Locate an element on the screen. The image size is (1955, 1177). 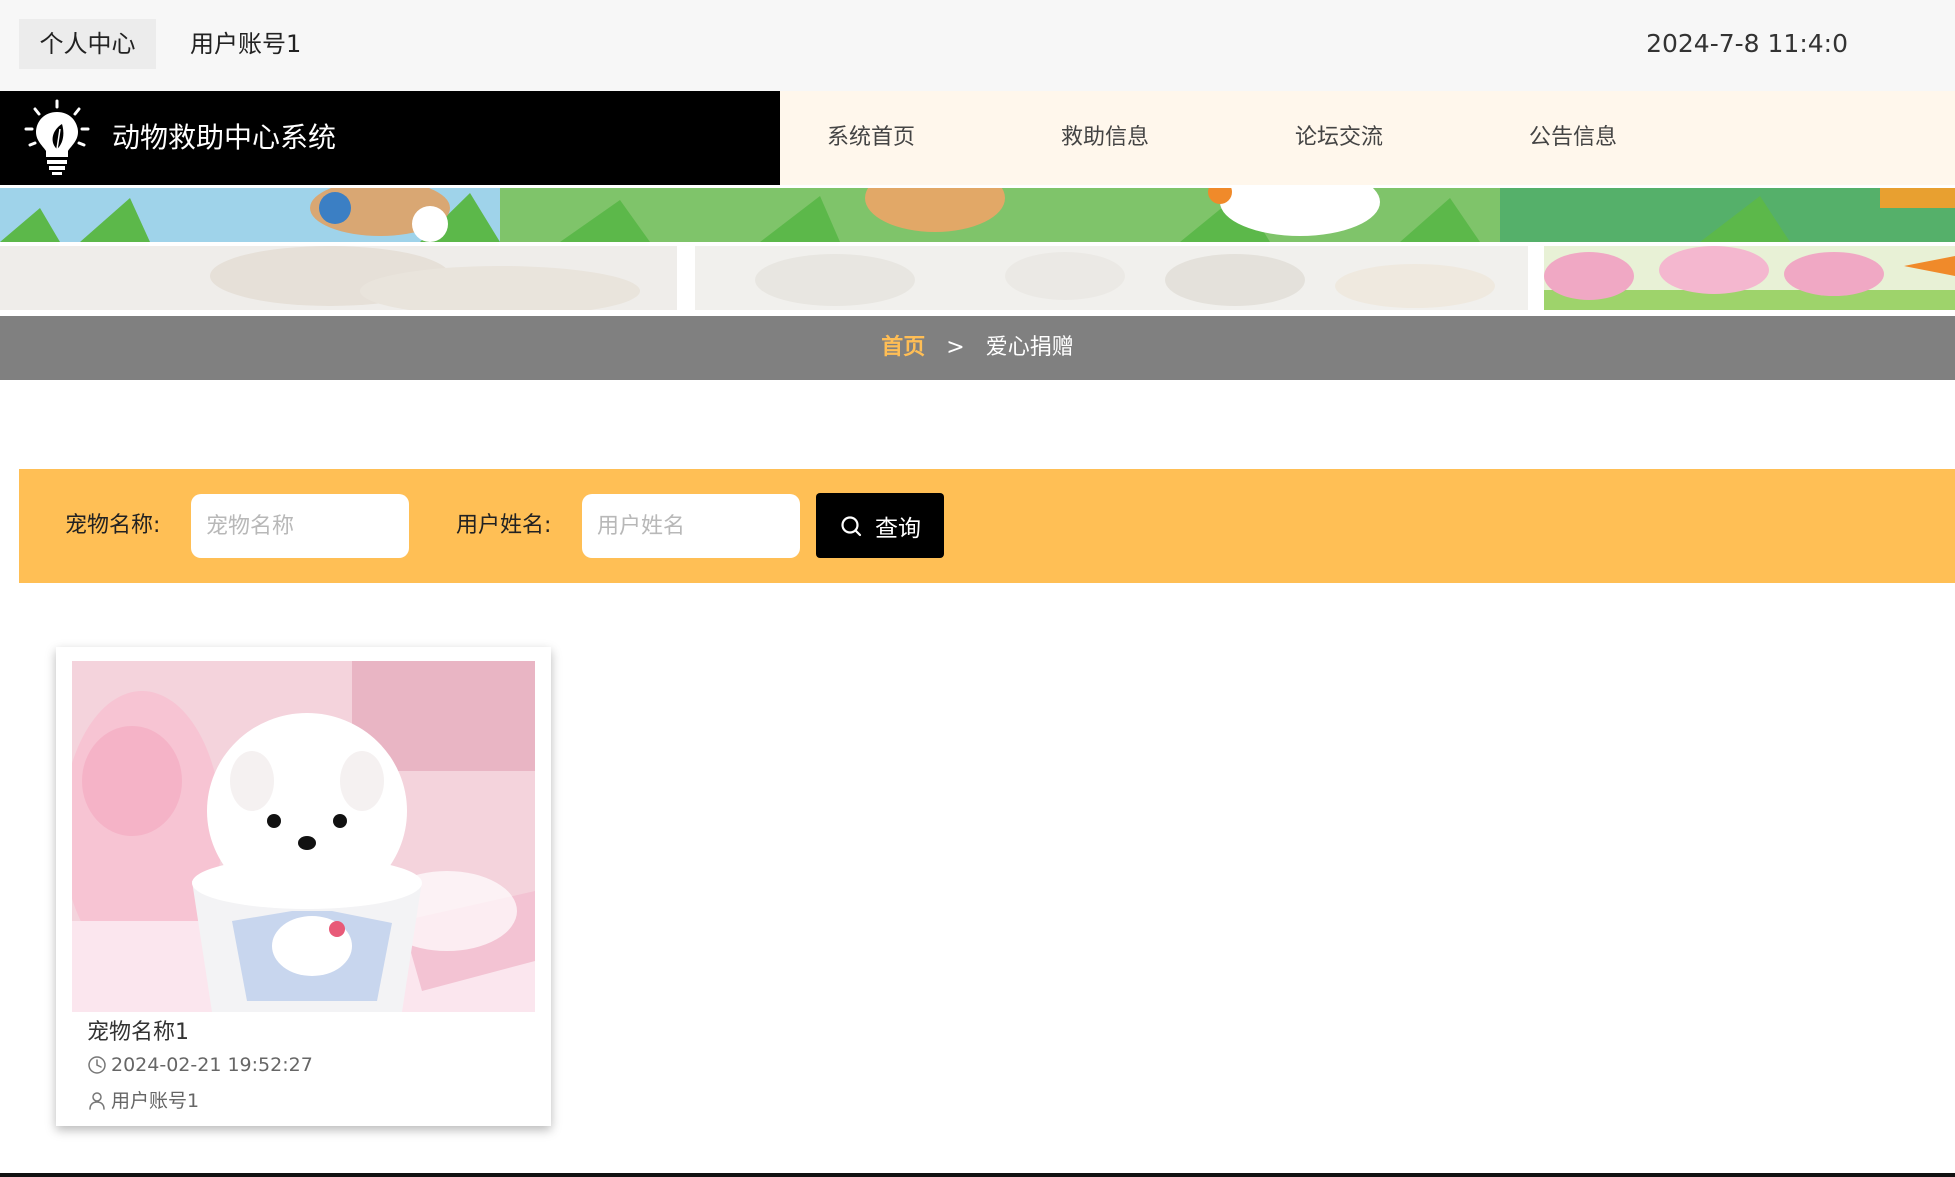
query-button: 查询 is located at coordinates (880, 525).